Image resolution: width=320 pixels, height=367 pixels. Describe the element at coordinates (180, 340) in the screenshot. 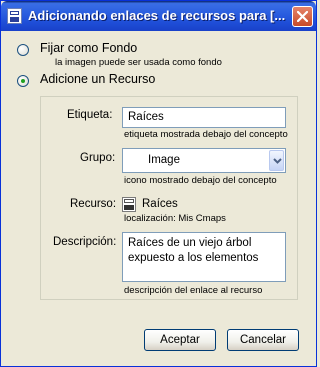

I see `accept-button: Aceptar` at that location.